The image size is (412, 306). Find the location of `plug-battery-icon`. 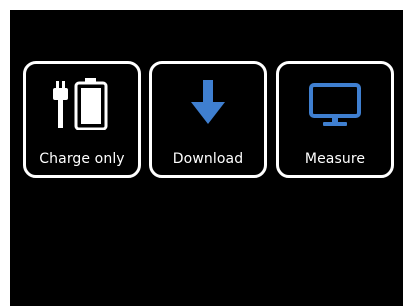

plug-battery-icon is located at coordinates (82, 104).